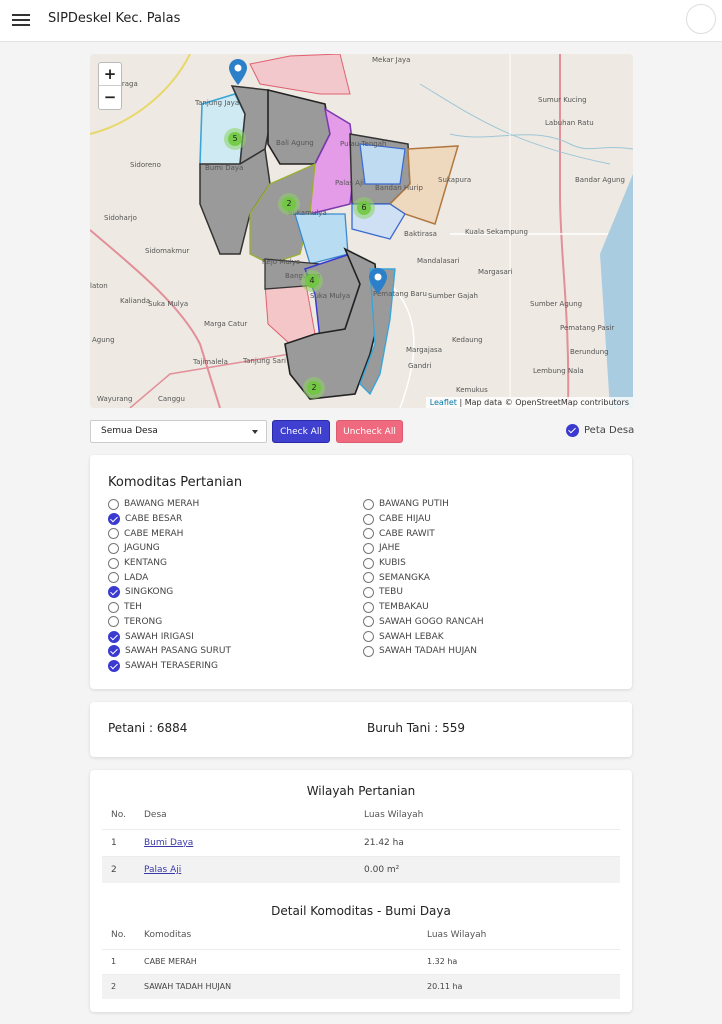  What do you see at coordinates (99, 286) in the screenshot?
I see `map-label: laton` at bounding box center [99, 286].